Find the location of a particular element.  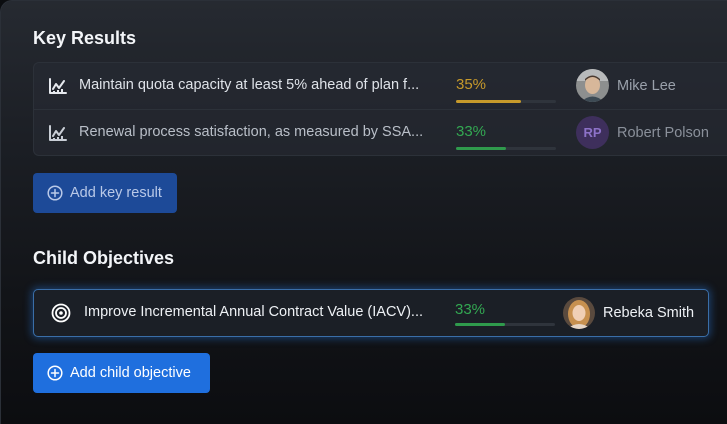

add-key-result-label: Add key result is located at coordinates (116, 193).